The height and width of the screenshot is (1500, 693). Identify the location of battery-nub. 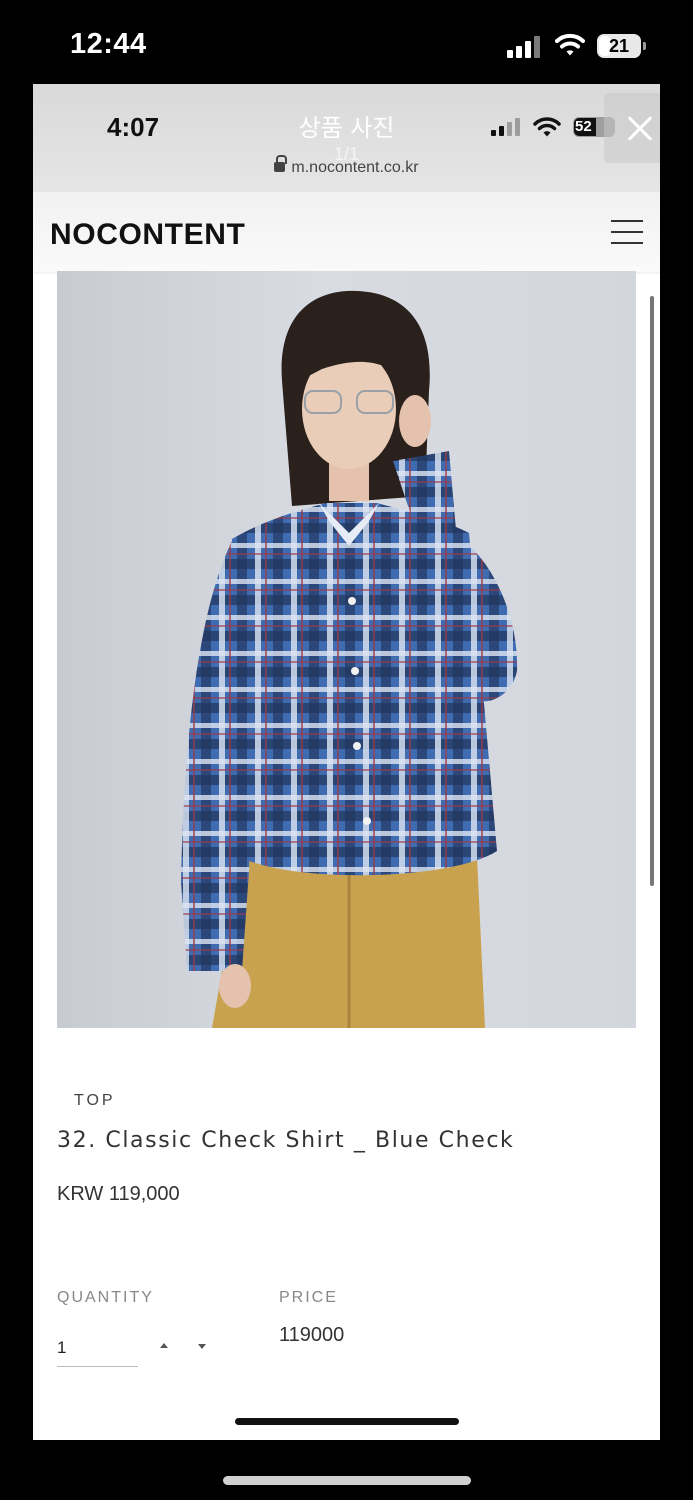
(644, 46).